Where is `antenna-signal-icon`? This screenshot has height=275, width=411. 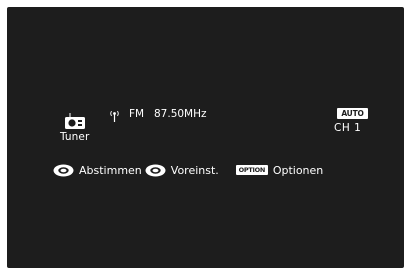 antenna-signal-icon is located at coordinates (114, 114).